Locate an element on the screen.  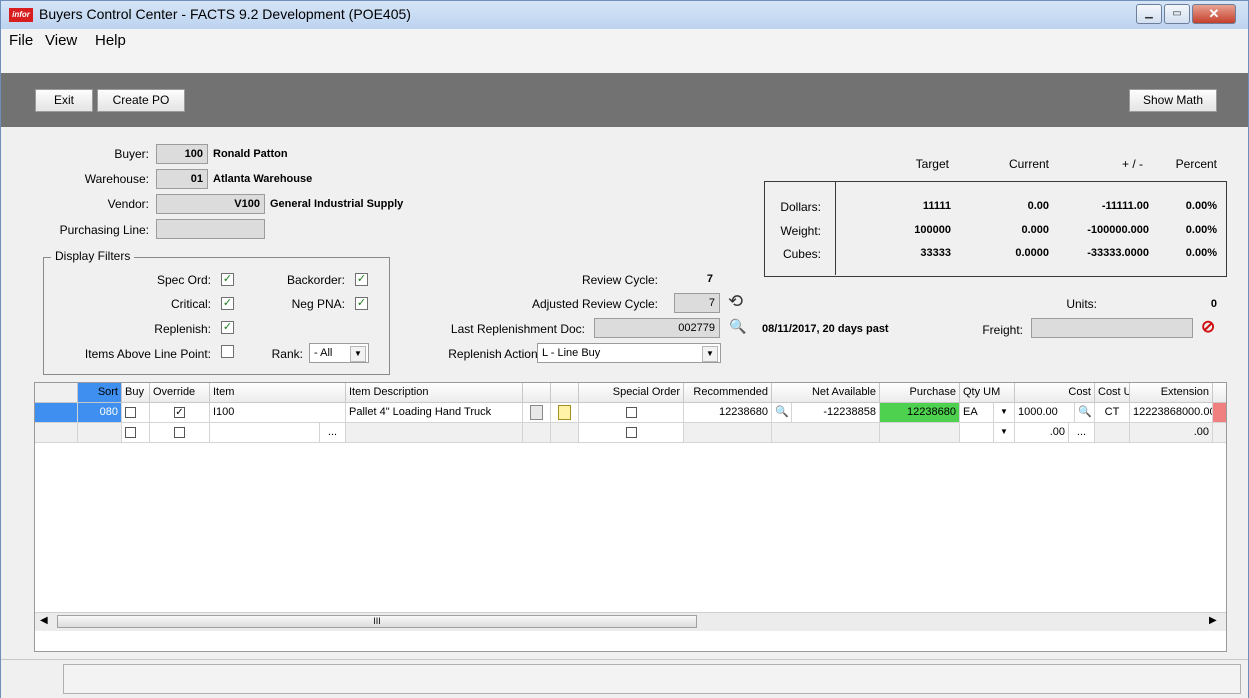
neg-pna-checkbox: ✓ is located at coordinates (361, 303).